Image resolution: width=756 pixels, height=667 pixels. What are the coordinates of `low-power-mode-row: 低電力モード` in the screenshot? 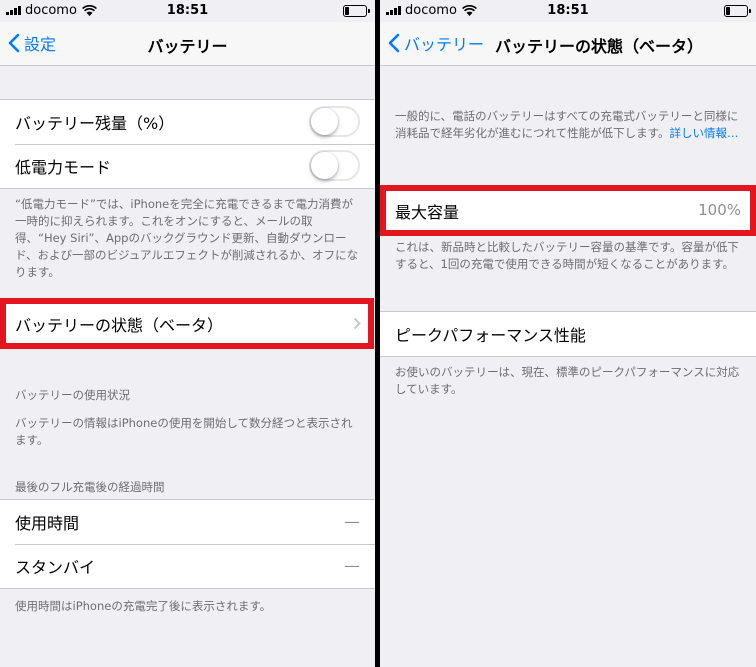 It's located at (187, 166).